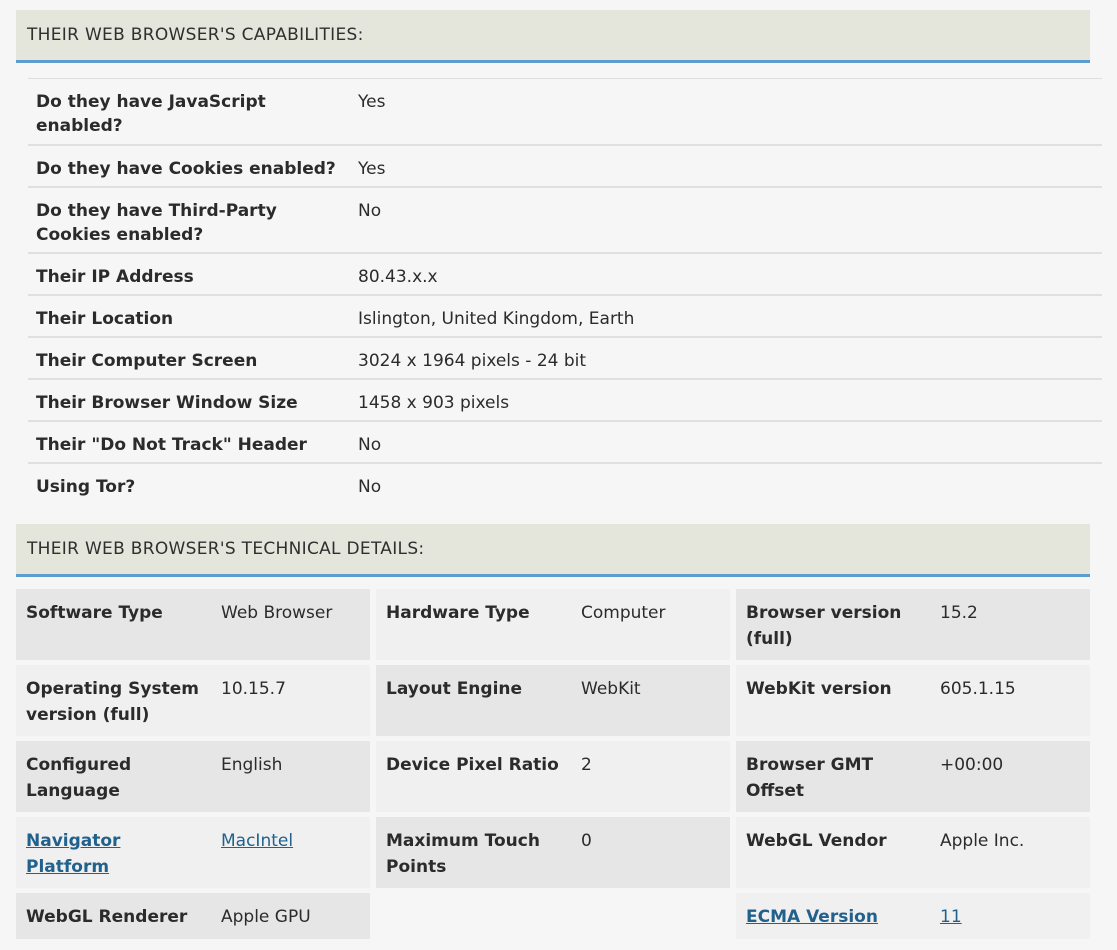 Image resolution: width=1117 pixels, height=950 pixels. What do you see at coordinates (553, 852) in the screenshot?
I see `detail-cell-touch-points: Maximum Touch Points 0` at bounding box center [553, 852].